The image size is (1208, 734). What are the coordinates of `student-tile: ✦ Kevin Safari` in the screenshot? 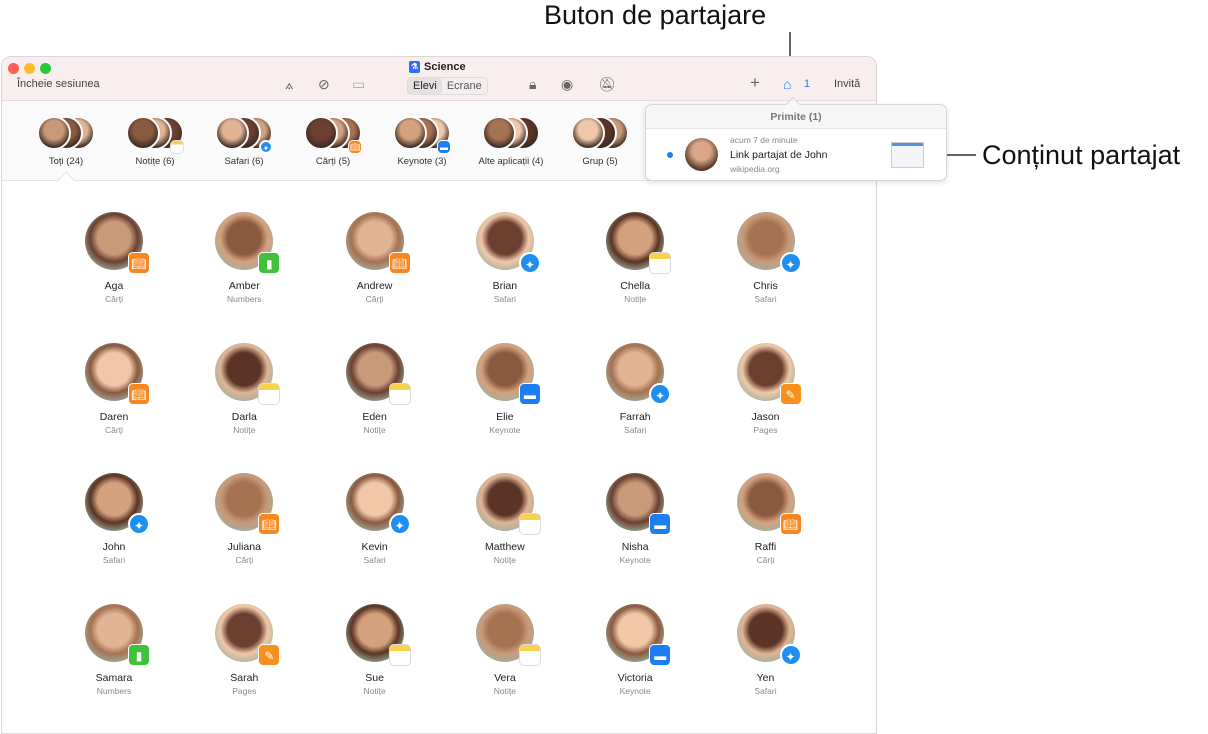 It's located at (375, 519).